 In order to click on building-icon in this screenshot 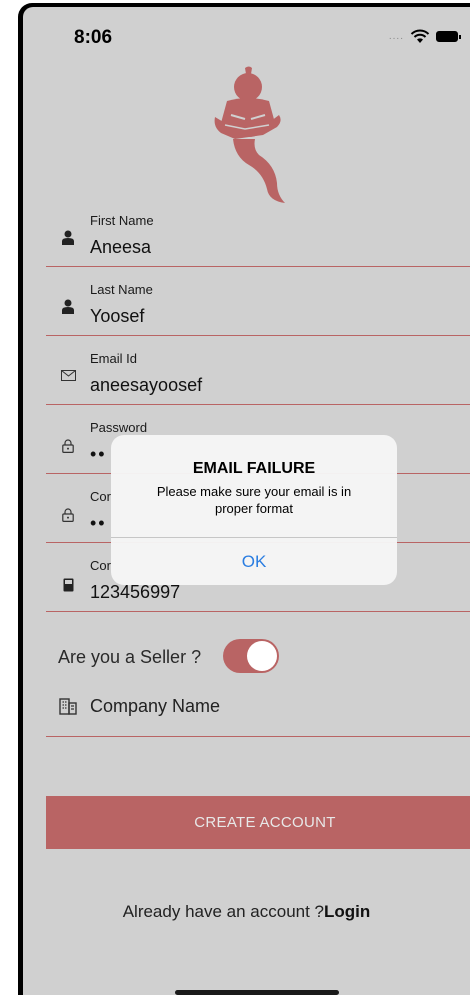, I will do `click(68, 706)`.